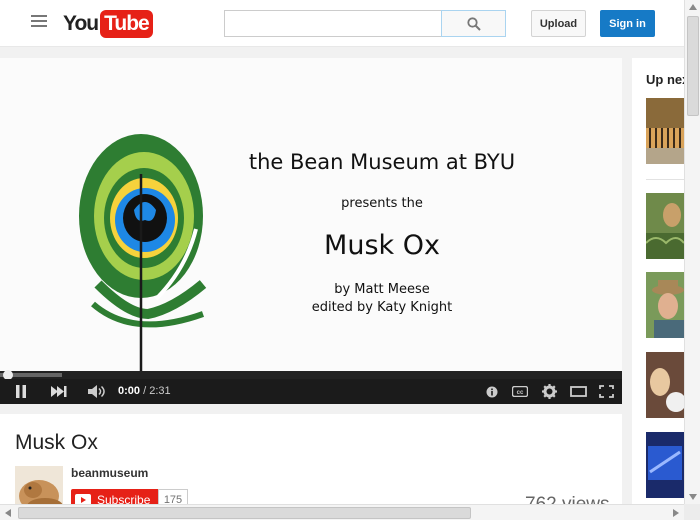 This screenshot has height=520, width=700. I want to click on next-button, so click(59, 391).